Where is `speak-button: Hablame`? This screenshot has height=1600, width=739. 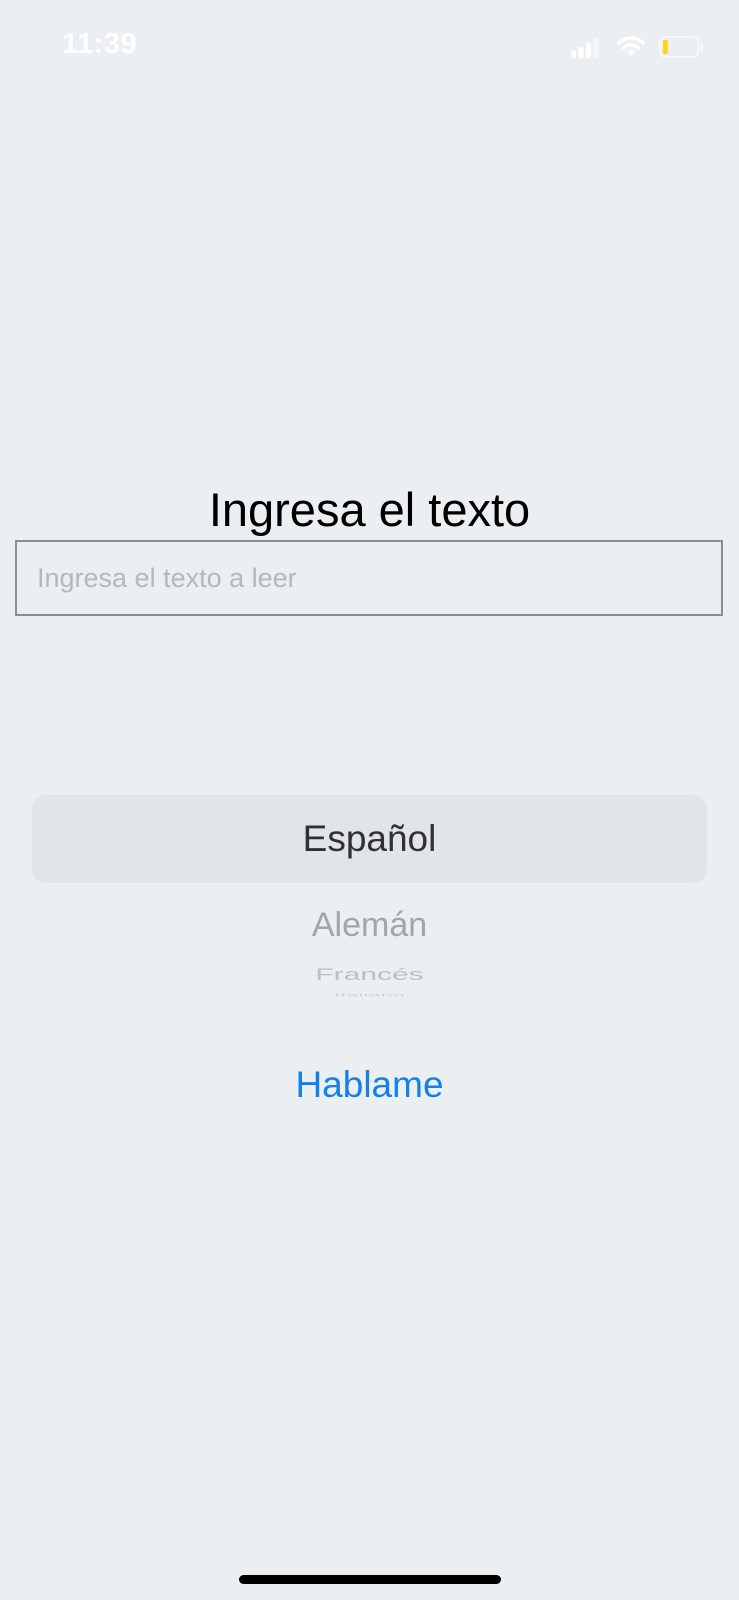
speak-button: Hablame is located at coordinates (369, 1085).